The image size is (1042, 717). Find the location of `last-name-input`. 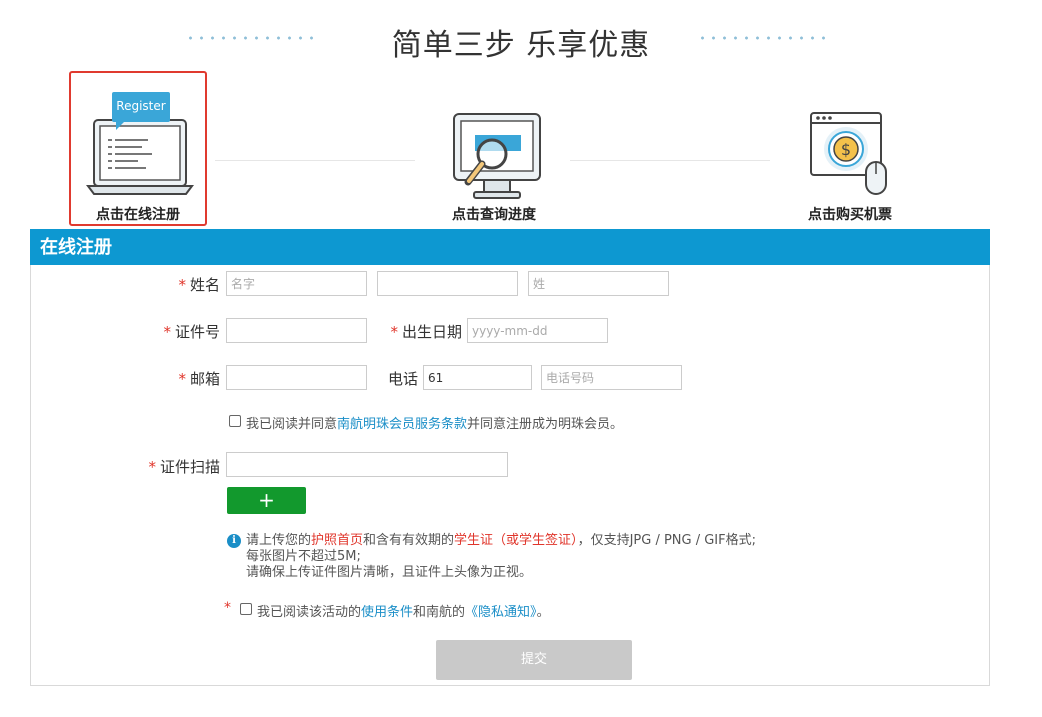

last-name-input is located at coordinates (598, 283).